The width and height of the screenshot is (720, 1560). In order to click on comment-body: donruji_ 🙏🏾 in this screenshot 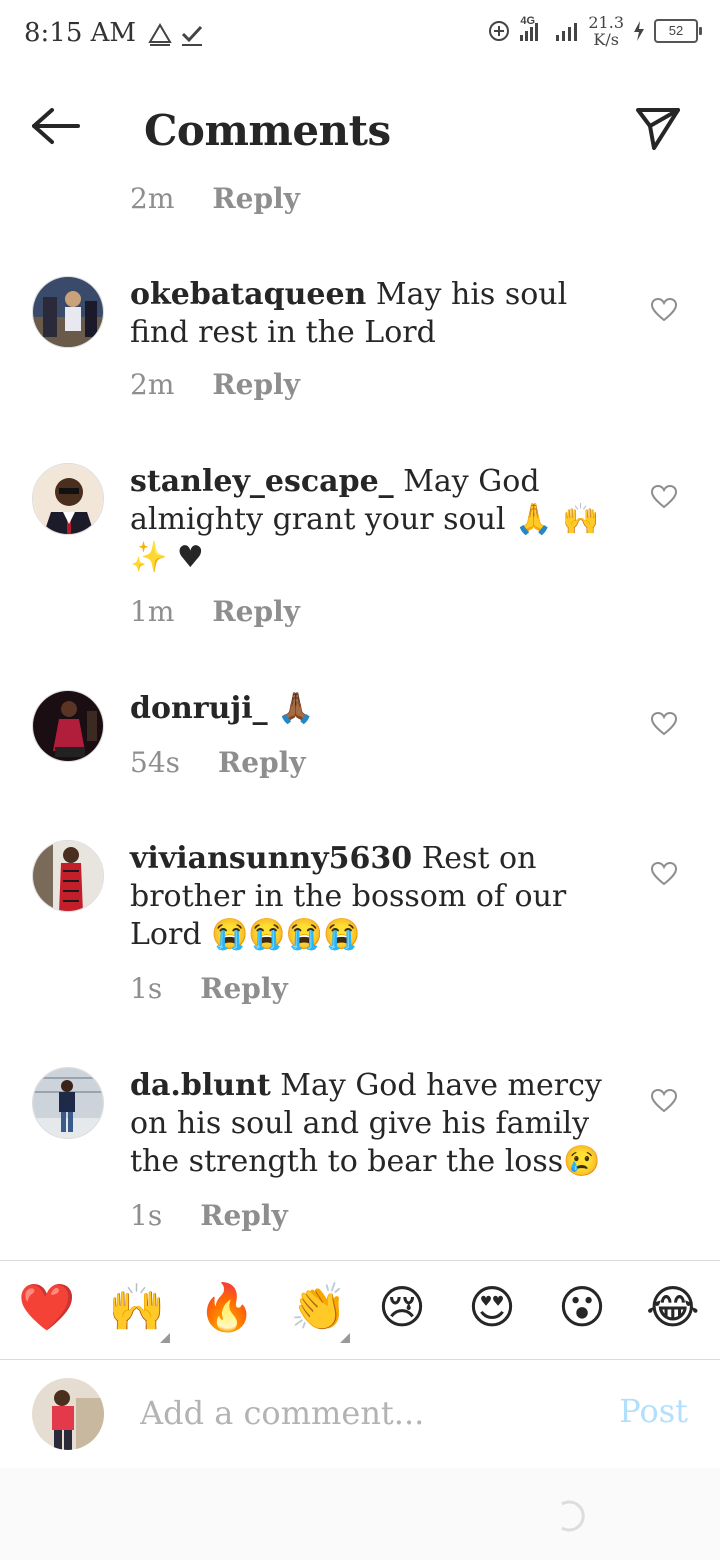, I will do `click(378, 709)`.